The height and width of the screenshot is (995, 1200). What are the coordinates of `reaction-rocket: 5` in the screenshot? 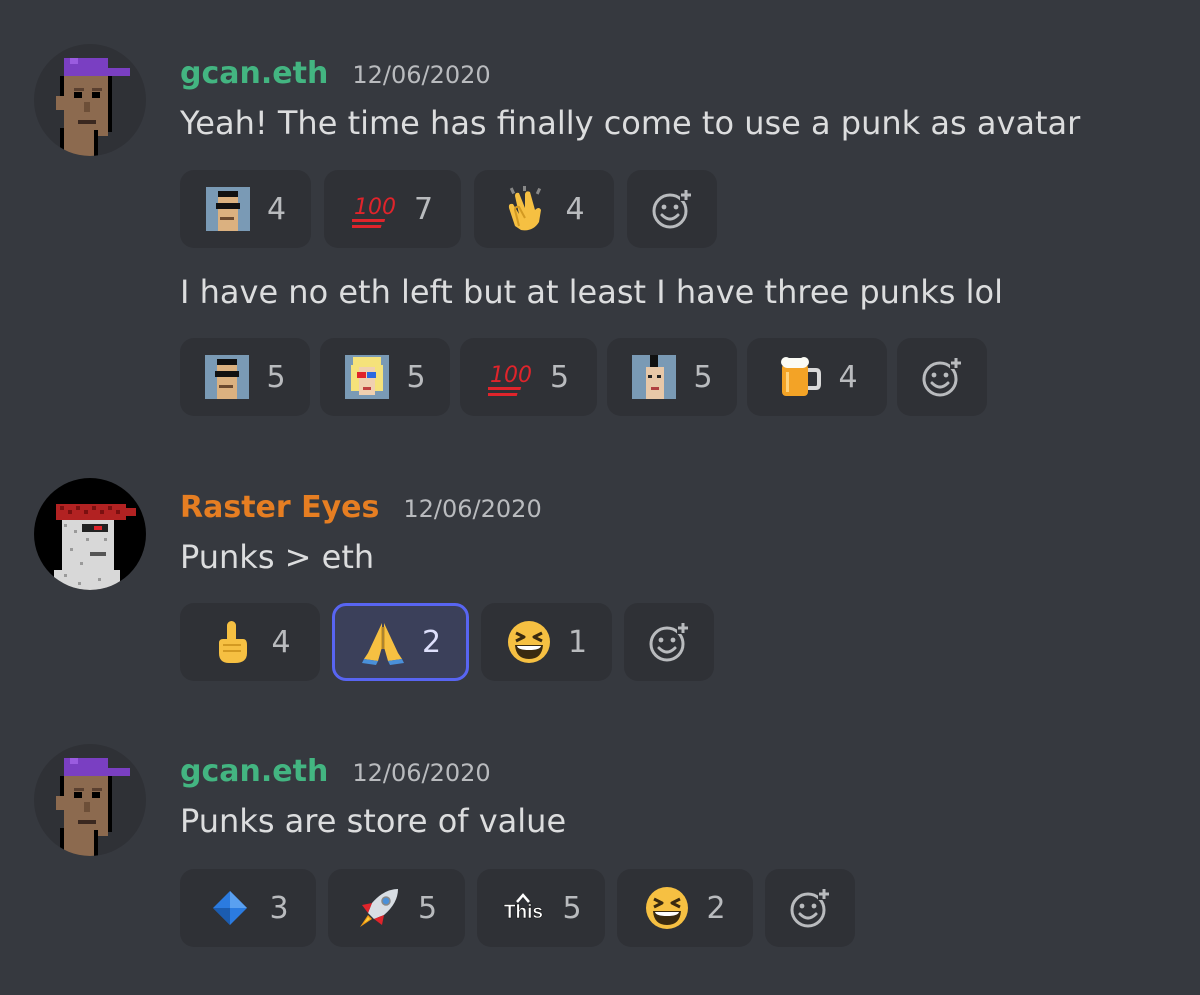 It's located at (396, 908).